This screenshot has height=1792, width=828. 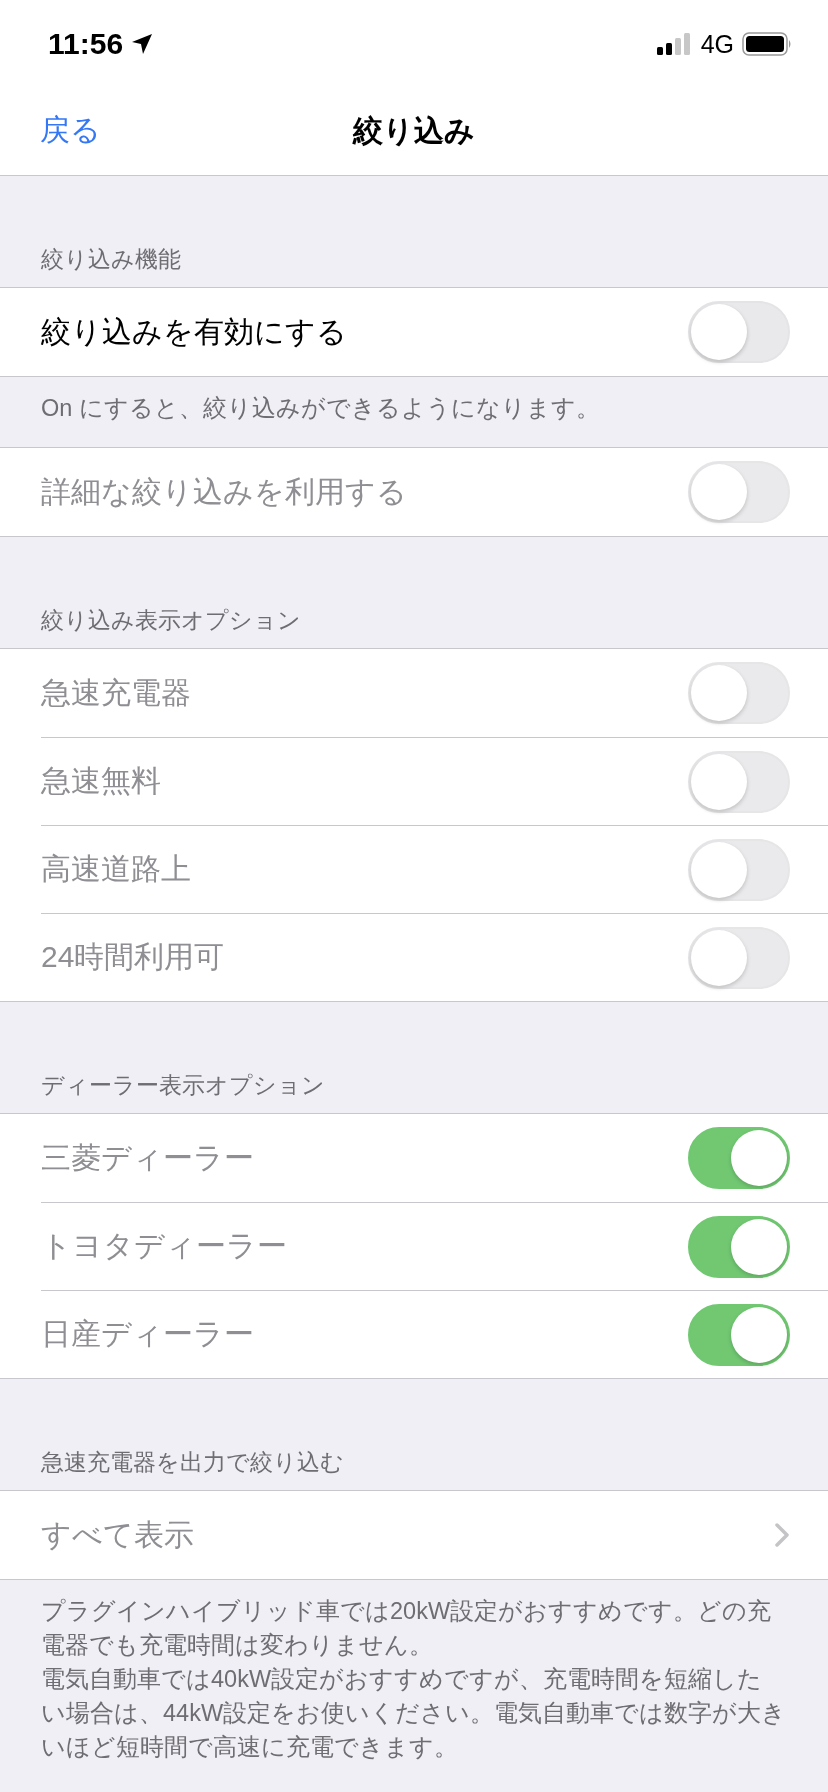 What do you see at coordinates (194, 331) in the screenshot?
I see `row-label: 絞り込みを有効にする` at bounding box center [194, 331].